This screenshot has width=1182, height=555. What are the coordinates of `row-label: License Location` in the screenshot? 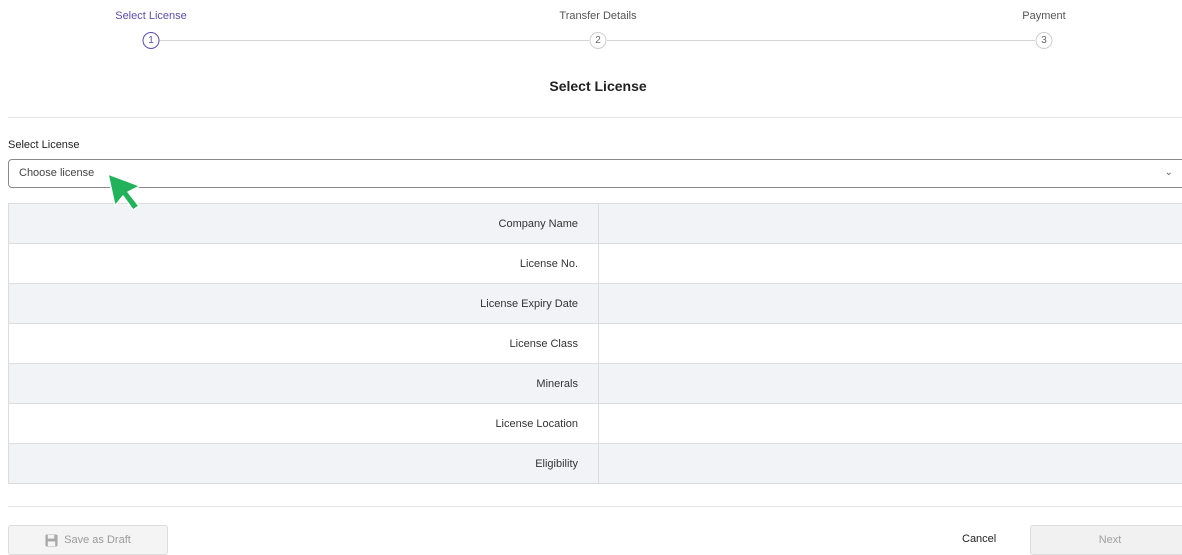 It's located at (304, 424).